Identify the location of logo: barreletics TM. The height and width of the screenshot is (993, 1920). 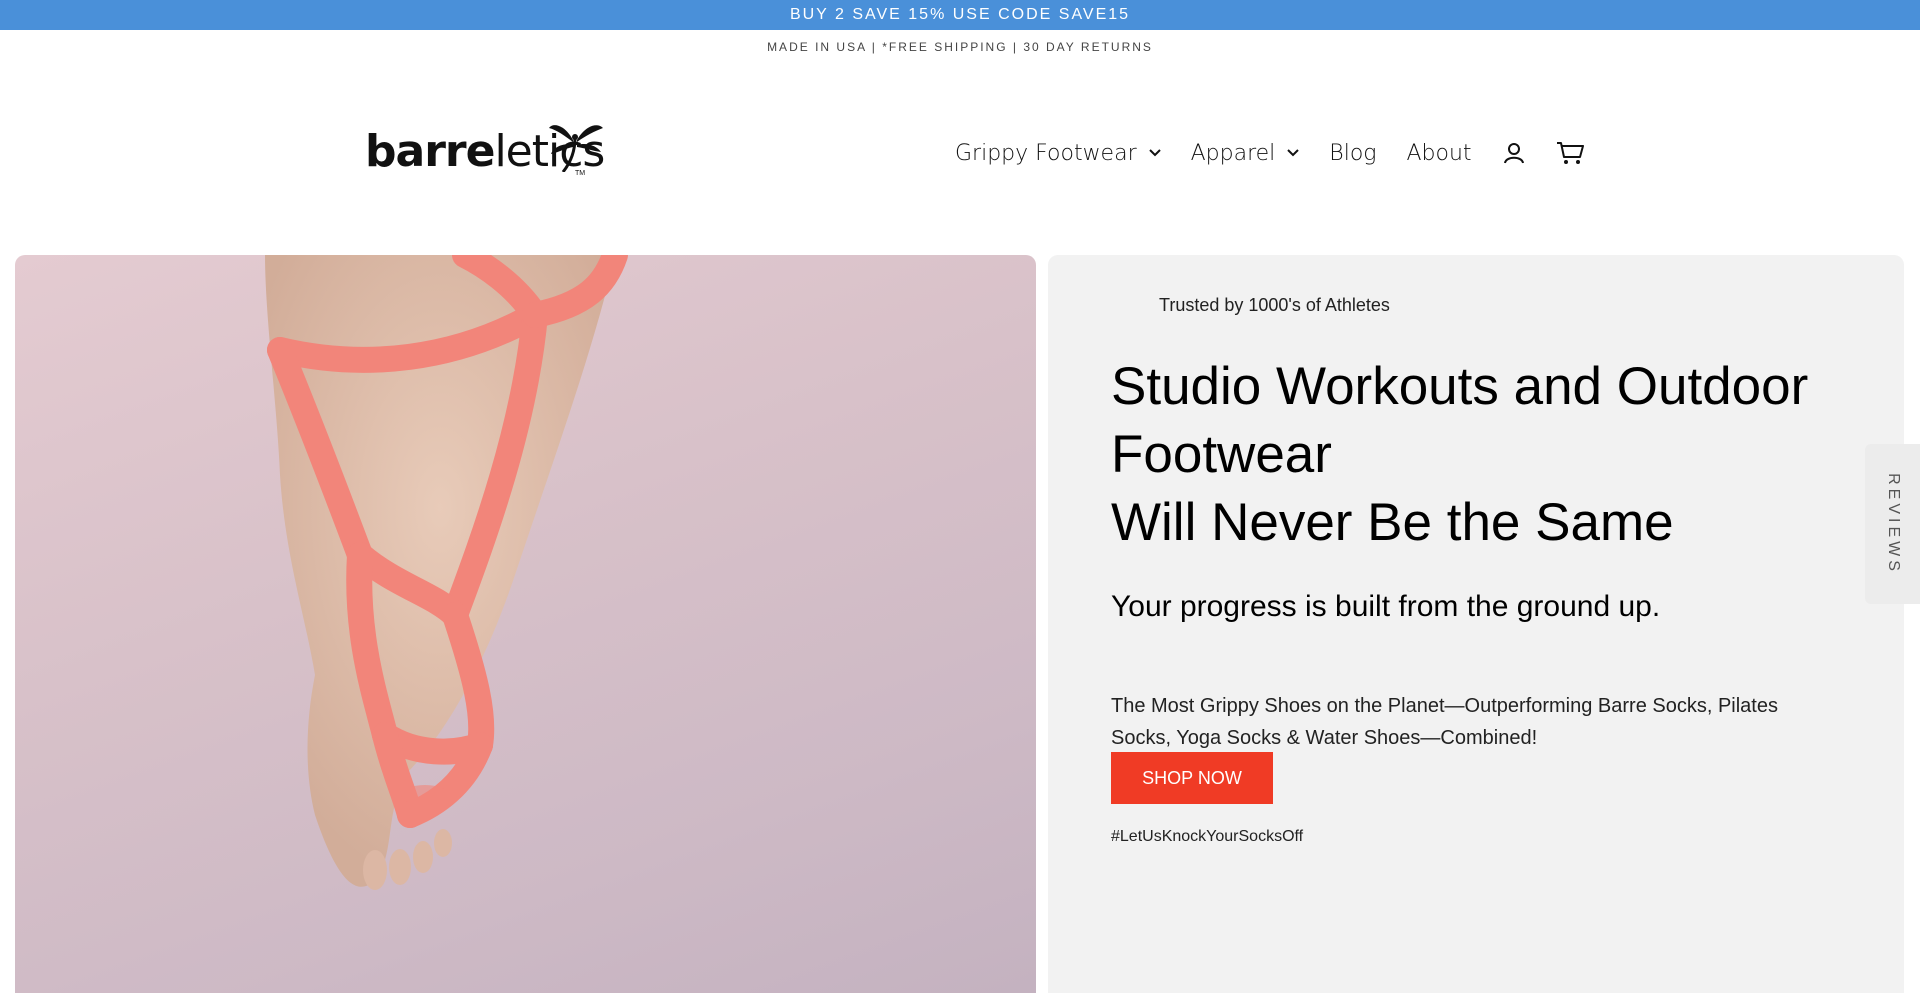
(485, 150).